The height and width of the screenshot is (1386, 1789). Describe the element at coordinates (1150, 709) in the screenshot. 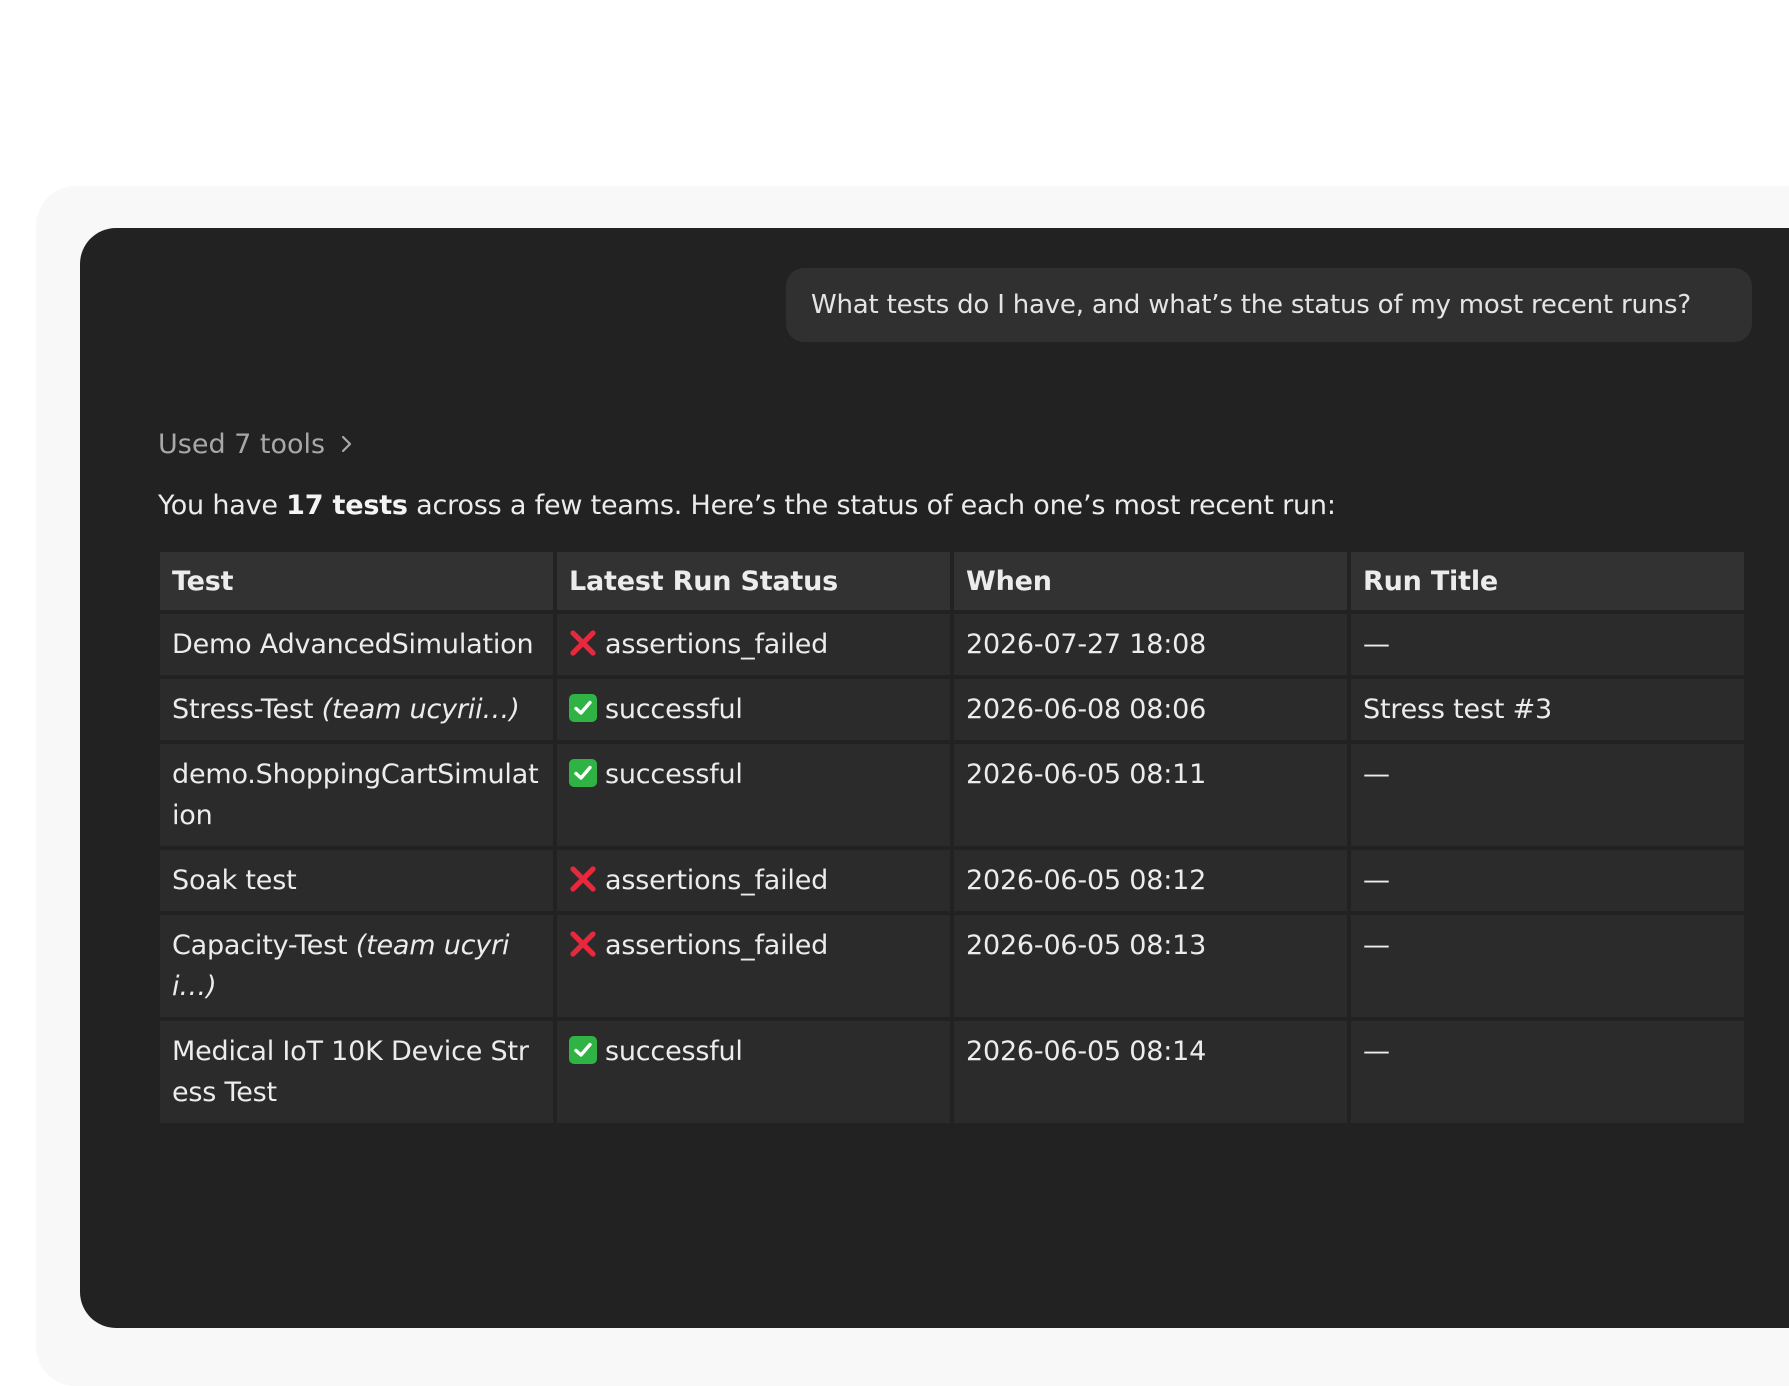

I see `cell-when: 2026-06-08 08:06` at that location.